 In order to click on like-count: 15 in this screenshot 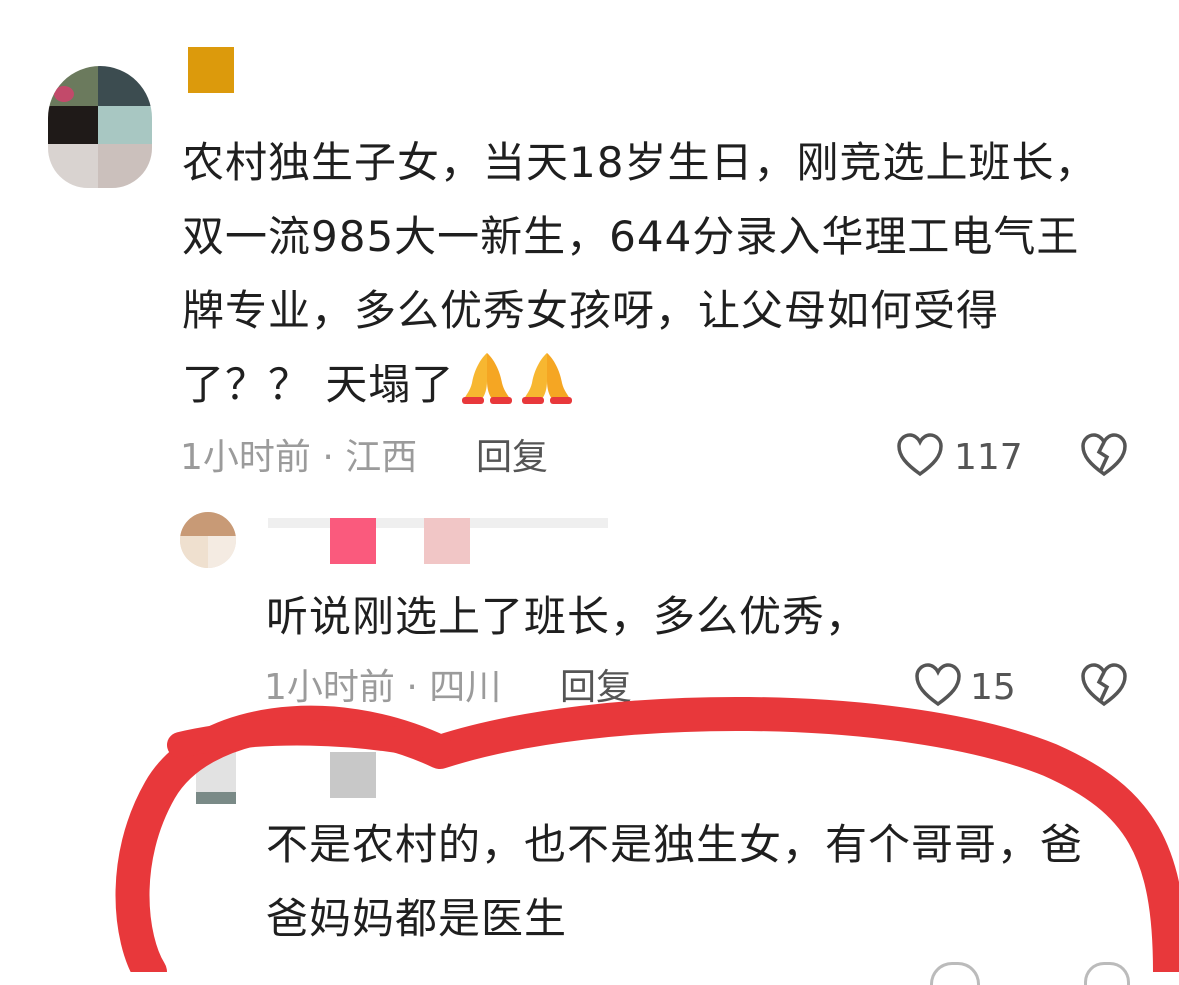, I will do `click(993, 687)`.